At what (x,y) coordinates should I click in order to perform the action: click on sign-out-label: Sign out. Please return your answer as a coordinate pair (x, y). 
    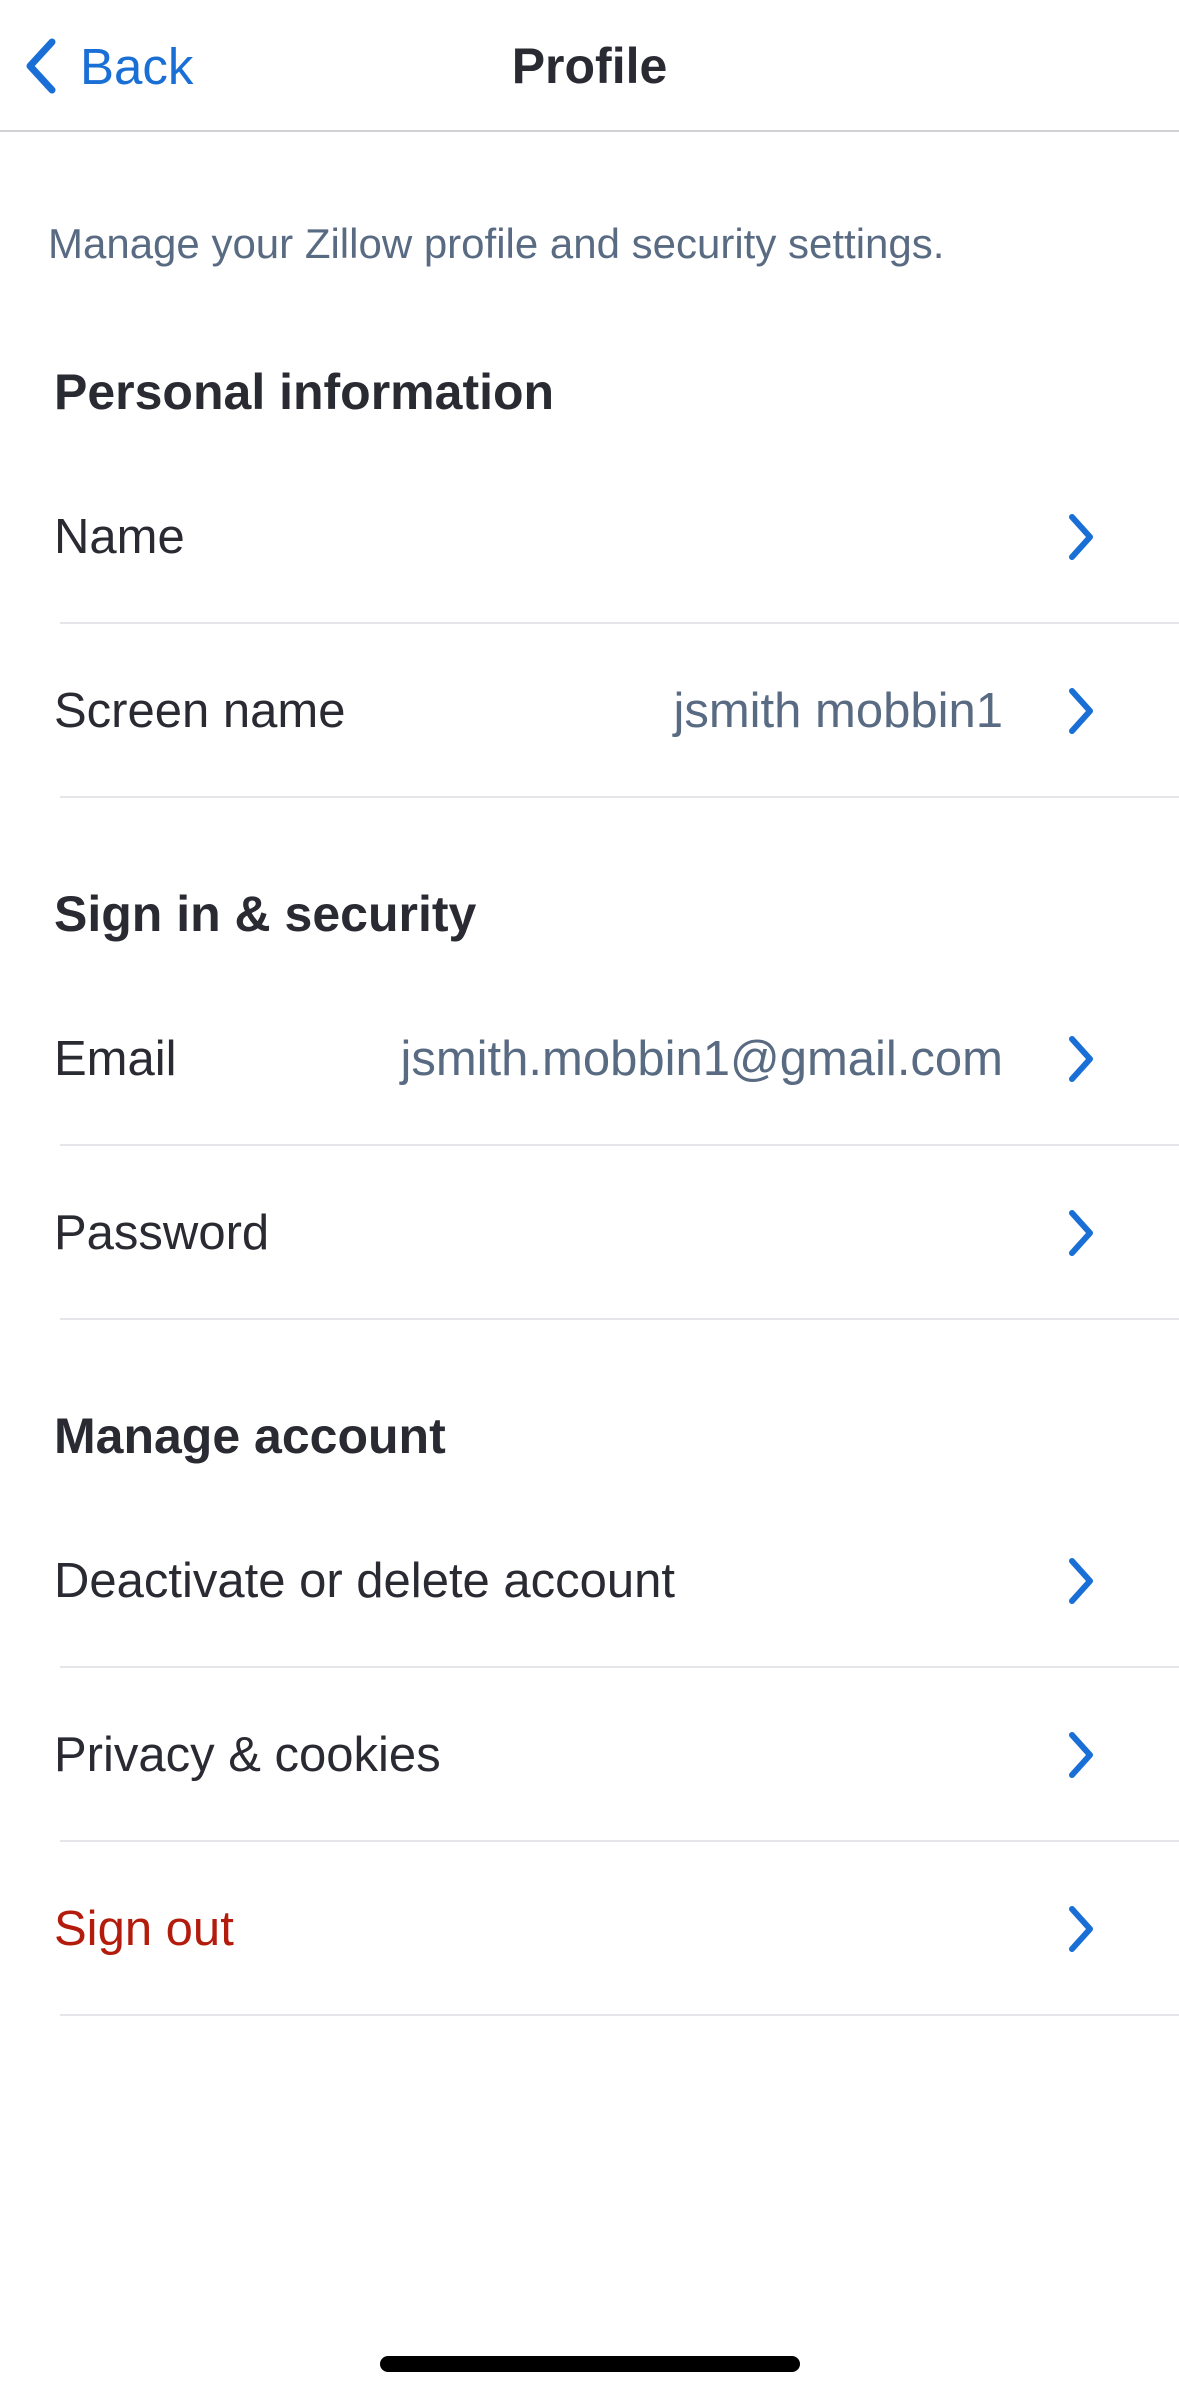
    Looking at the image, I should click on (144, 1929).